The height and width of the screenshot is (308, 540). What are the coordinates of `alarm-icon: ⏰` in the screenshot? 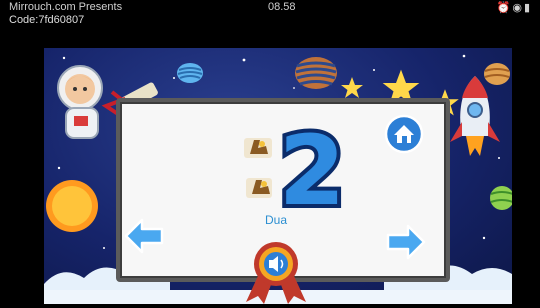 It's located at (504, 8).